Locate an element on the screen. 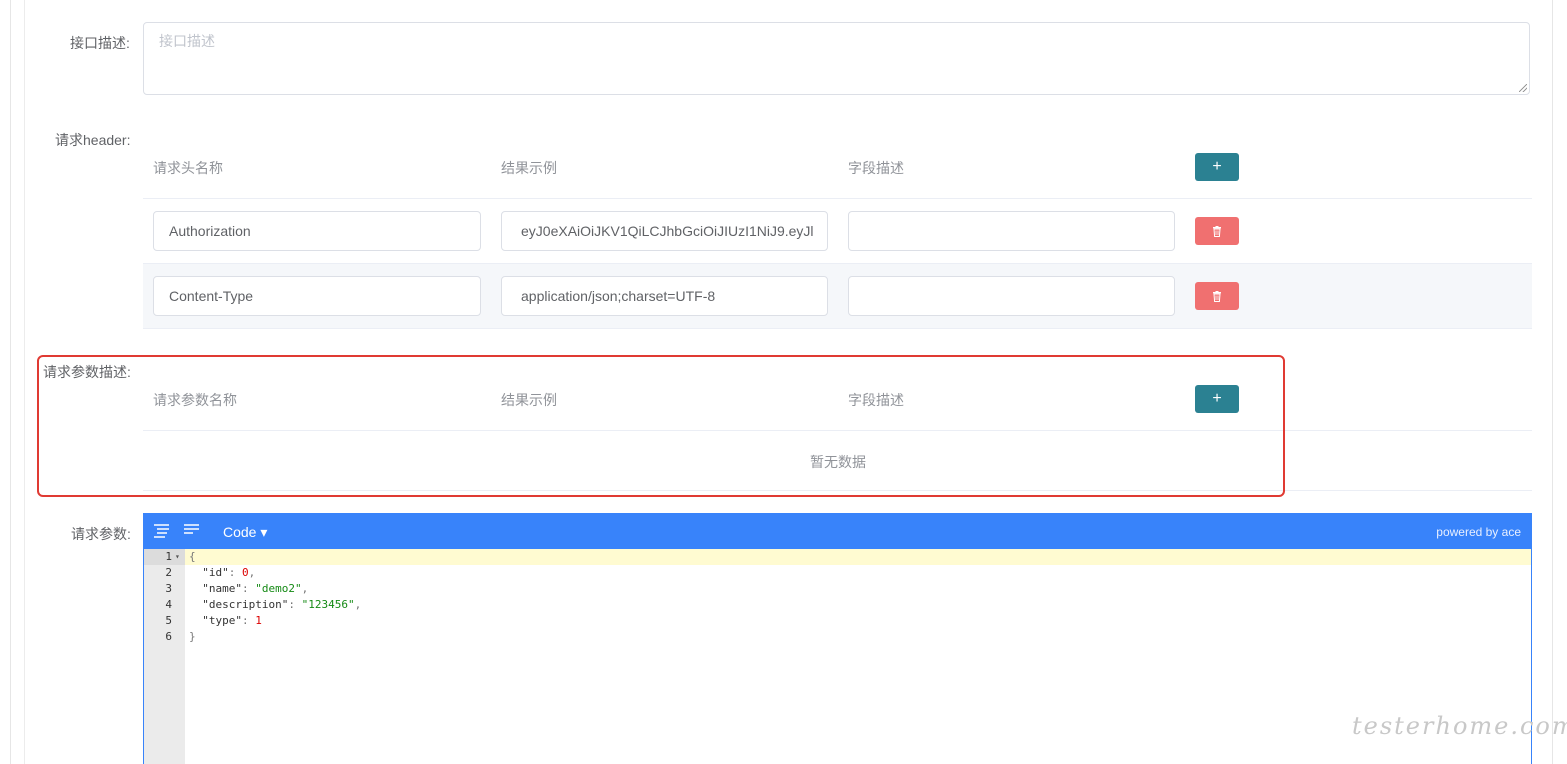  header-label: 请求header: is located at coordinates (93, 140).